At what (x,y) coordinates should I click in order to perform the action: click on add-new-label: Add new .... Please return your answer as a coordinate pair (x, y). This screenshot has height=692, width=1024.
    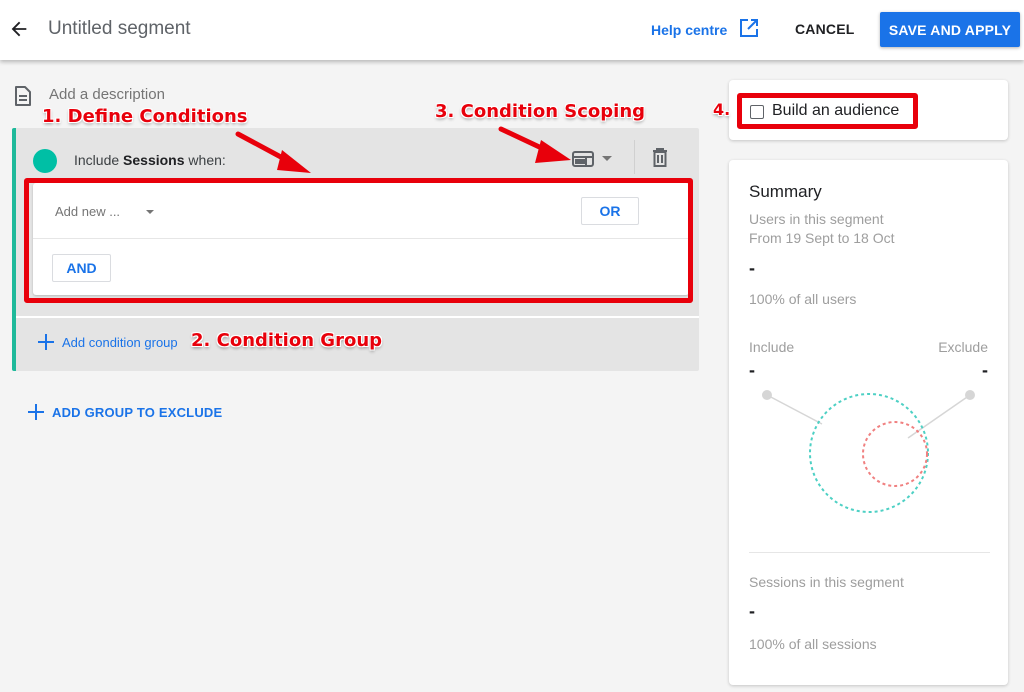
    Looking at the image, I should click on (88, 211).